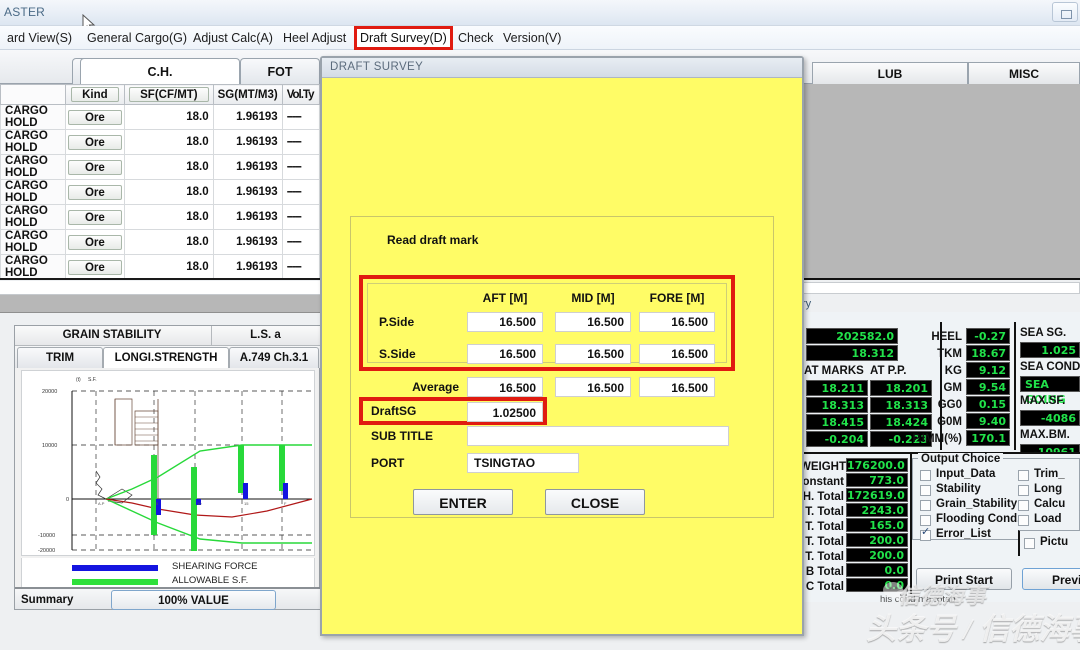 The width and height of the screenshot is (1080, 650). I want to click on menu-item-1: General Cargo(G), so click(137, 38).